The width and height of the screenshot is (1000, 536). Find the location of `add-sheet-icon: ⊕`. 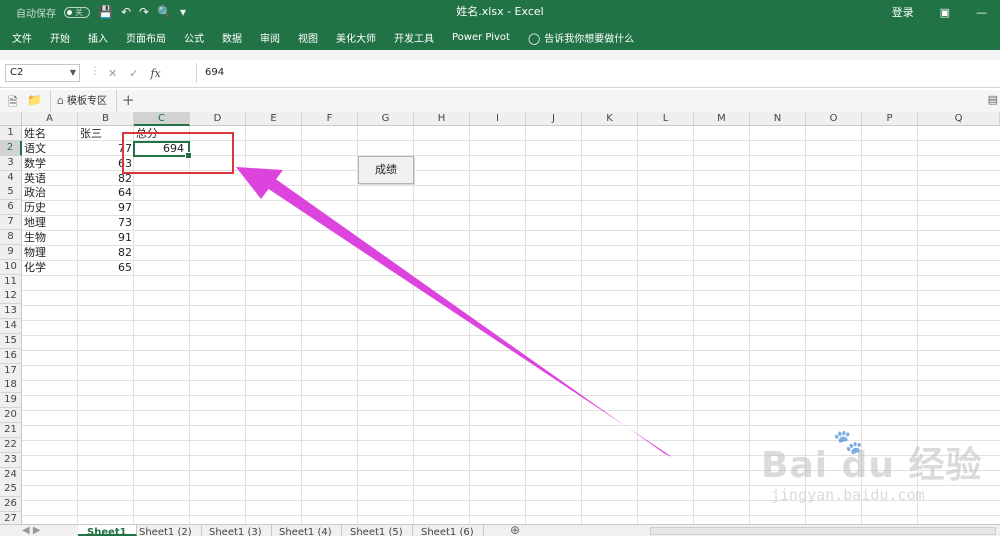

add-sheet-icon: ⊕ is located at coordinates (515, 530).